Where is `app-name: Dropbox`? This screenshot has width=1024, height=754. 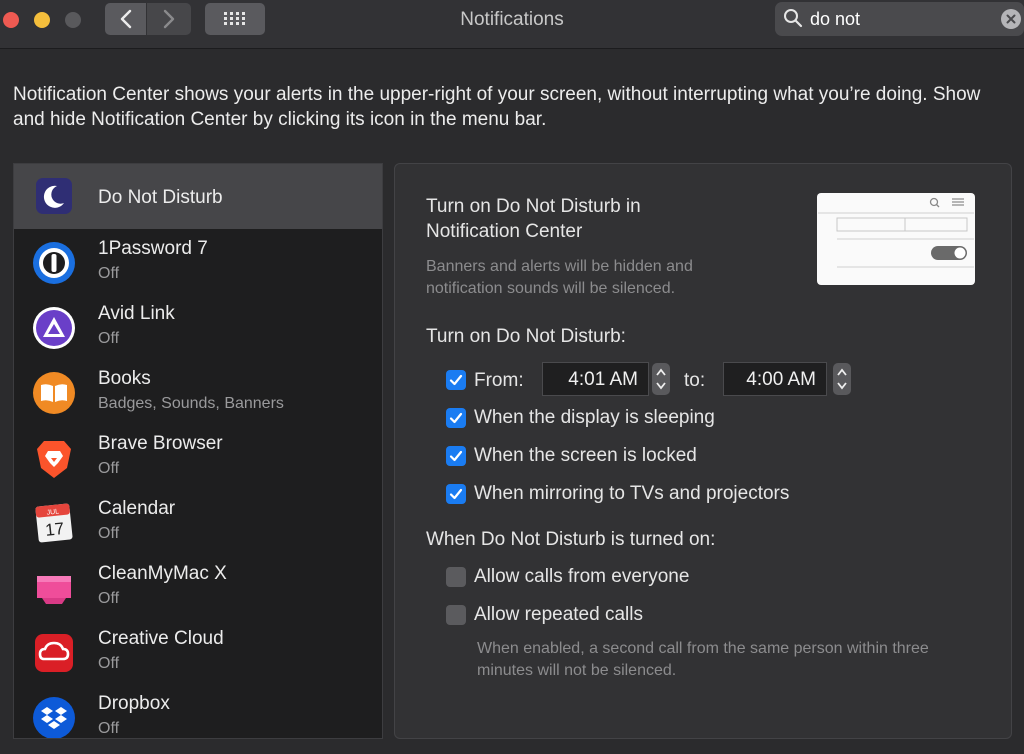
app-name: Dropbox is located at coordinates (134, 703).